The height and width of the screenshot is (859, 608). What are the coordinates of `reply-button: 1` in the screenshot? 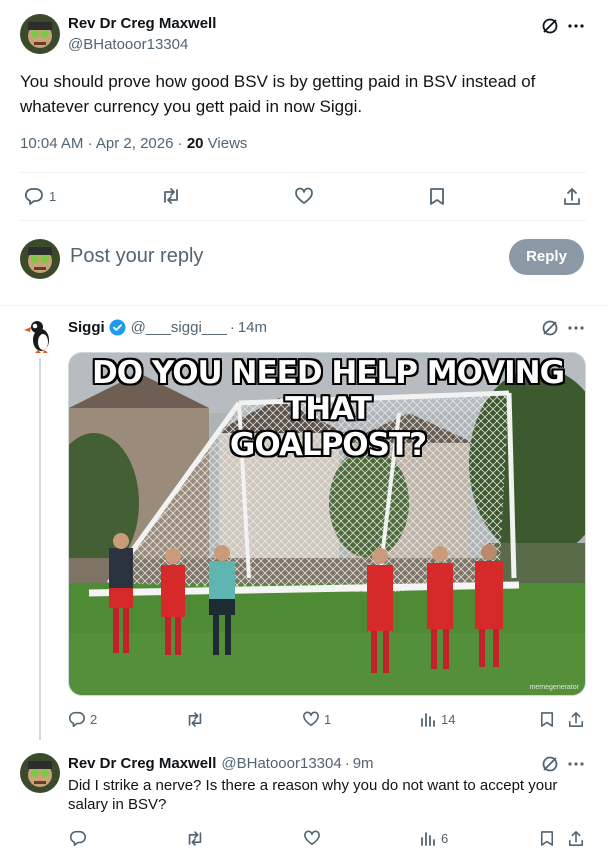 It's located at (40, 196).